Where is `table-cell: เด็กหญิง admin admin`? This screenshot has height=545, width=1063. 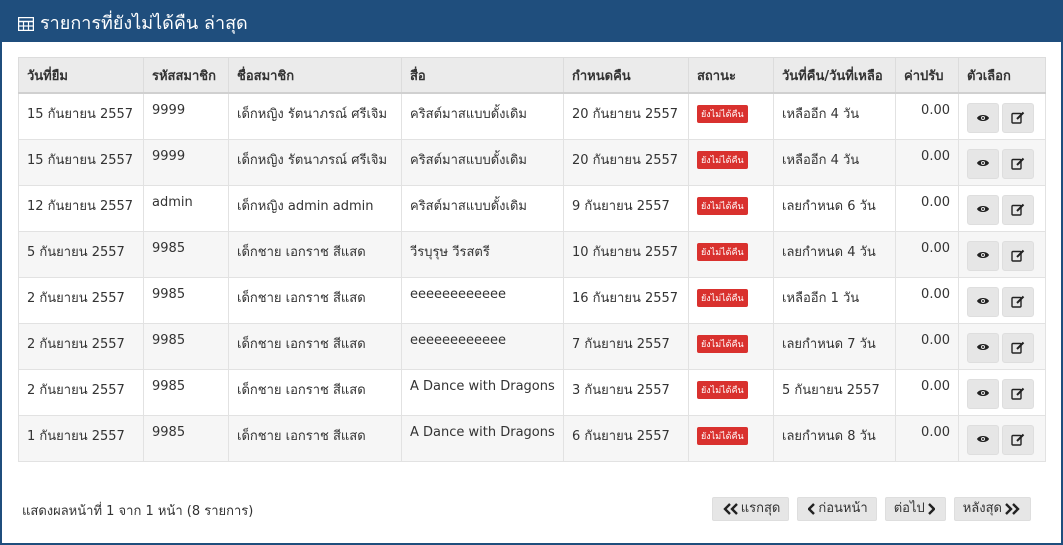 table-cell: เด็กหญิง admin admin is located at coordinates (315, 208).